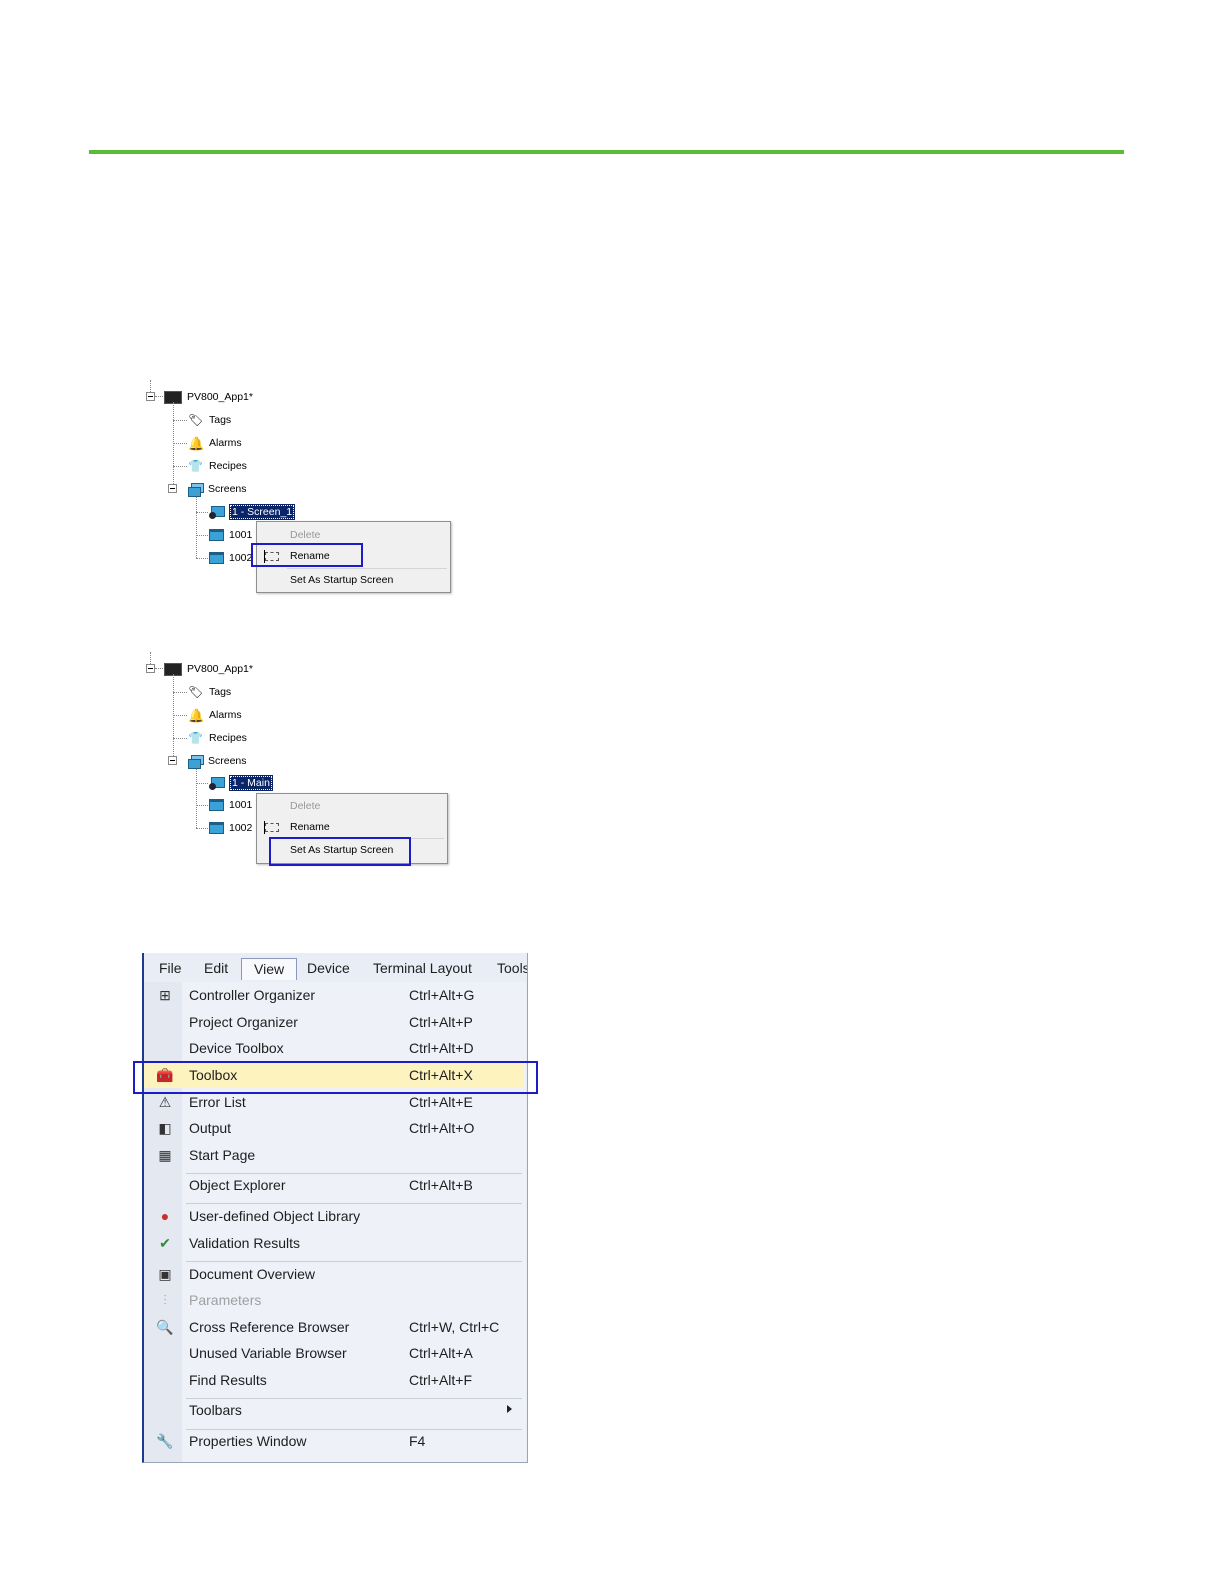  I want to click on menu-item-device-toolbox: Device Toolbox Ctrl+Alt+D, so click(334, 1048).